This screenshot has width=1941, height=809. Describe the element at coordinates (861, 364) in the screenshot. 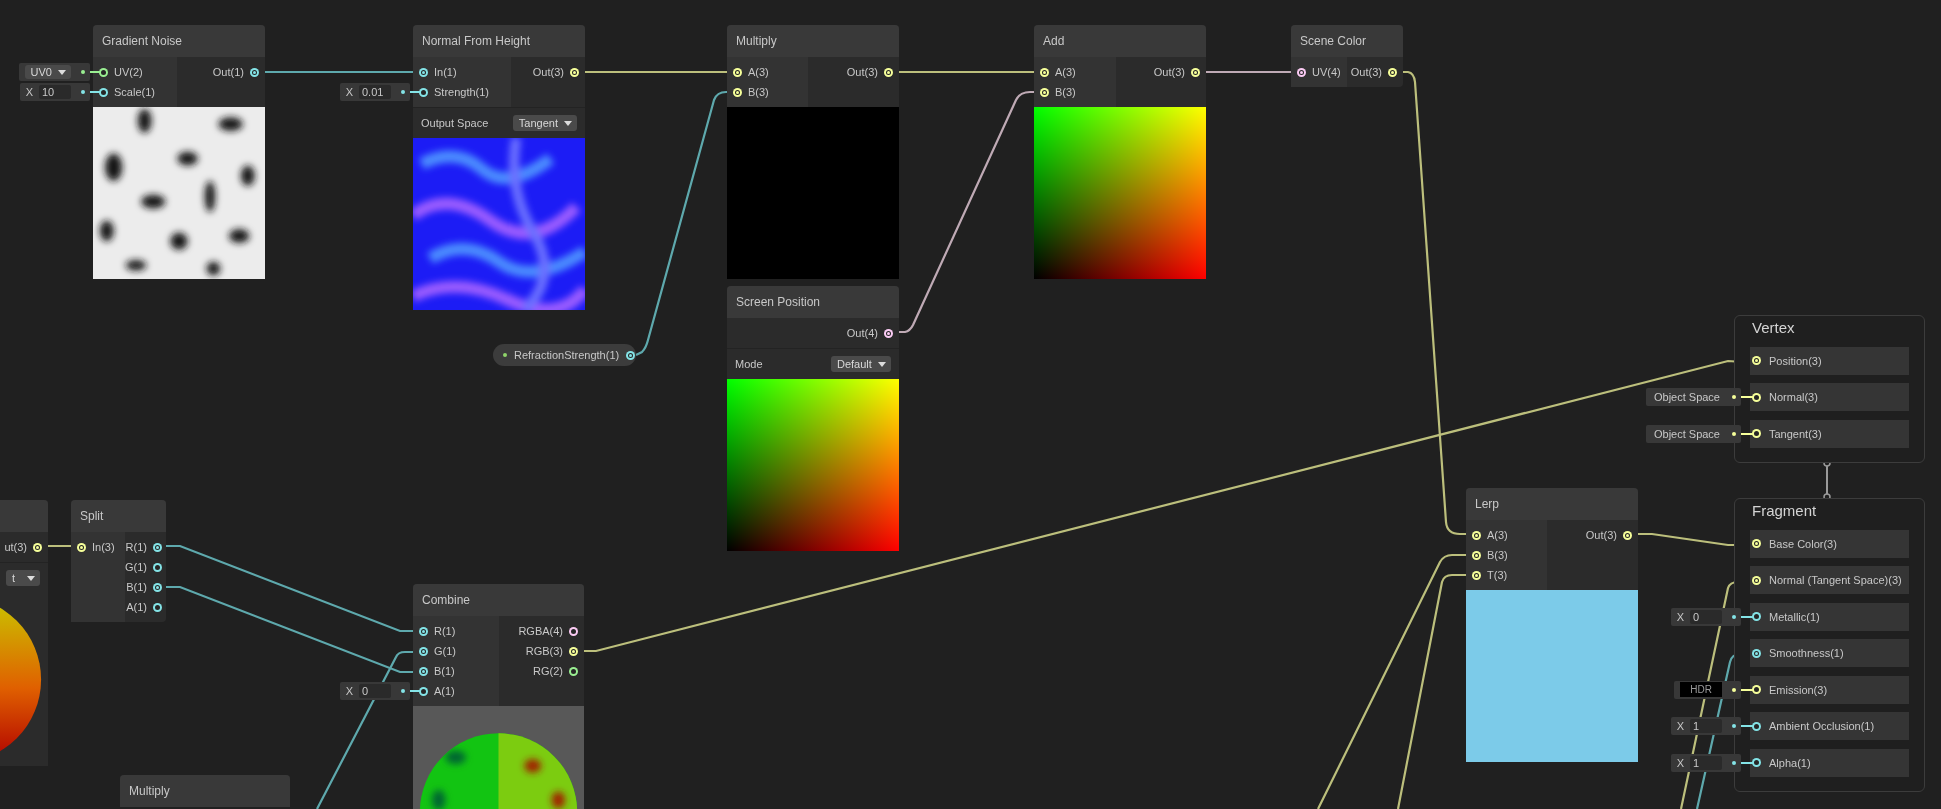

I see `dropdown: Default` at that location.